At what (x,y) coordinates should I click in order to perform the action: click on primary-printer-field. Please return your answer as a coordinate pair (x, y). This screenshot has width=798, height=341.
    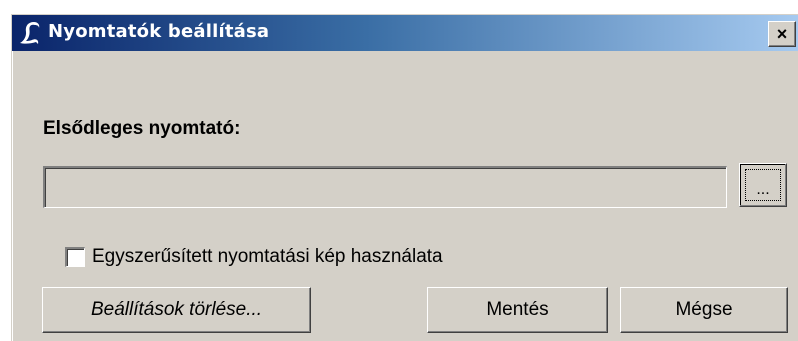
    Looking at the image, I should click on (385, 187).